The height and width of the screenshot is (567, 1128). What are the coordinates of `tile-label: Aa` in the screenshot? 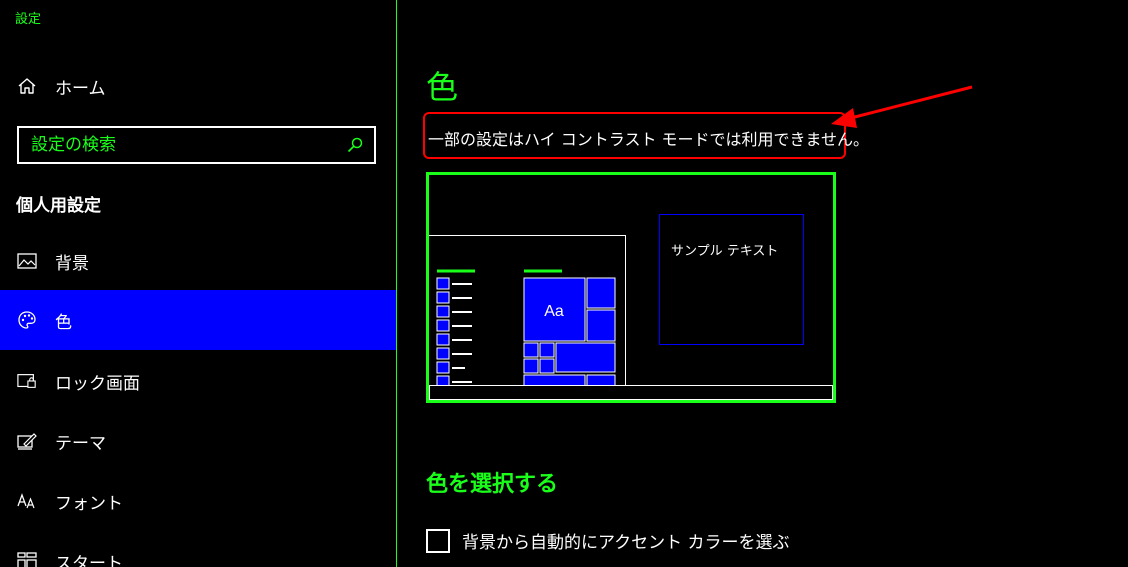 It's located at (554, 311).